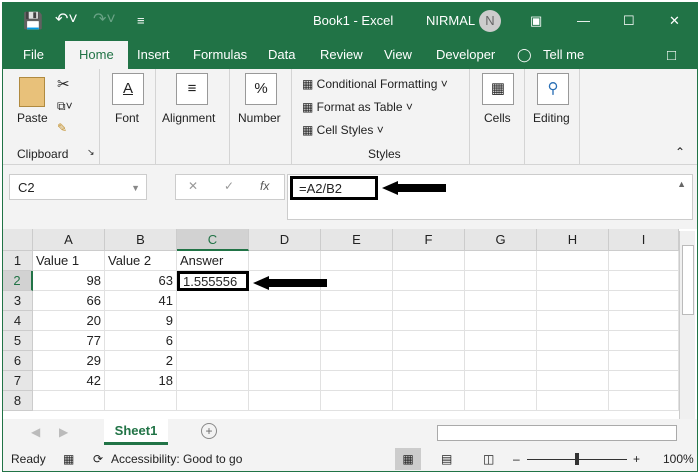  I want to click on normal-view-icon: ▦, so click(408, 459).